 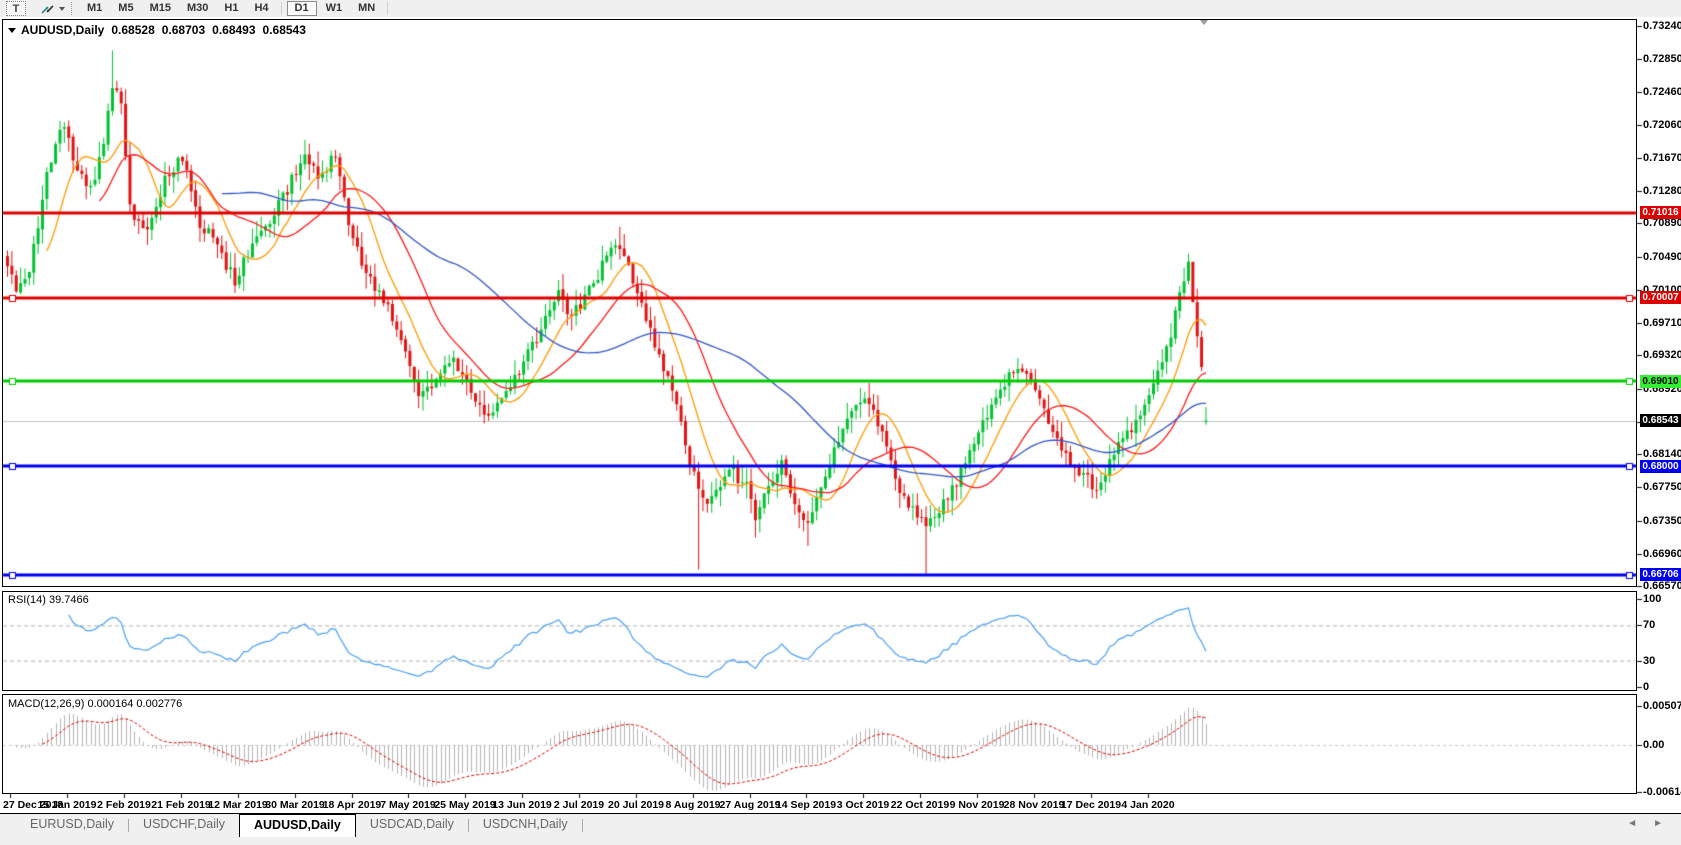 I want to click on tab-scroll-left-icon: ◄, so click(x=1632, y=823).